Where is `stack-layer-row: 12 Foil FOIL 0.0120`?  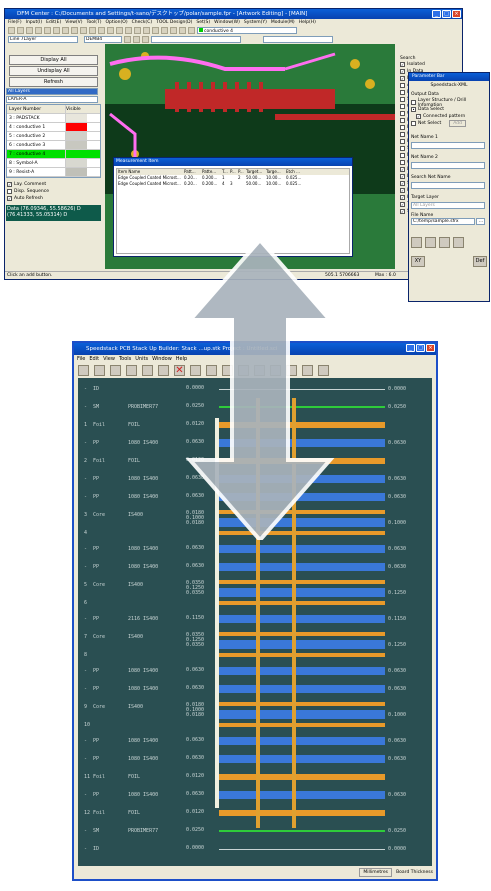
stack-layer-row: 12 Foil FOIL 0.0120 is located at coordinates (255, 813).